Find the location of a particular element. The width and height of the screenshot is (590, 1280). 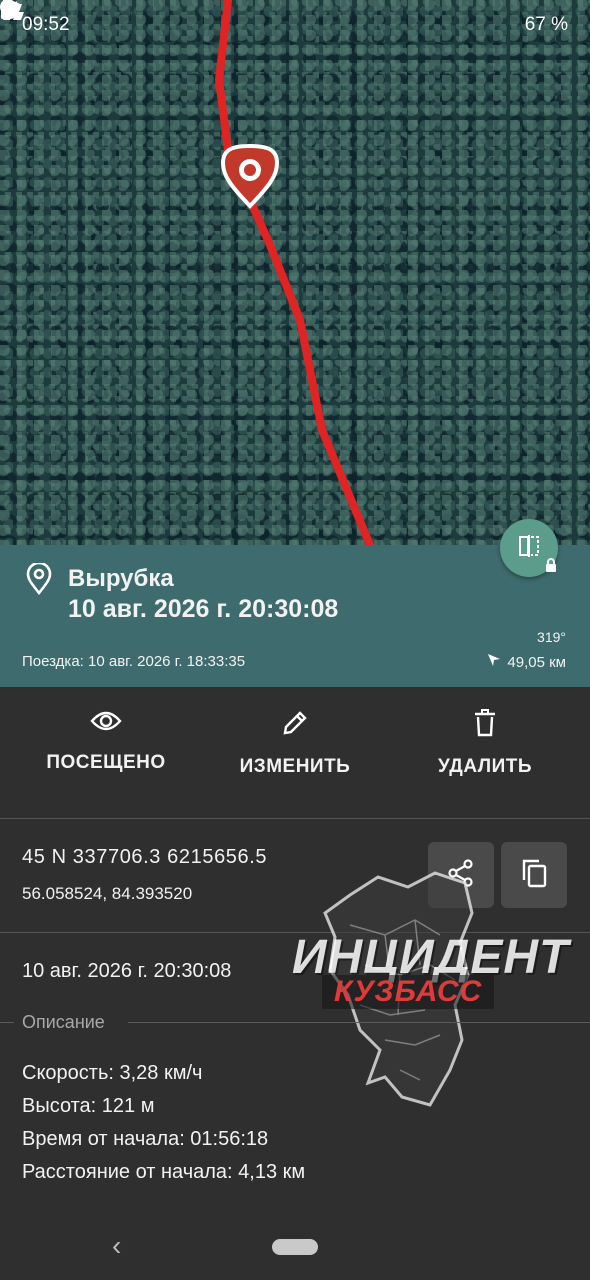

latlon-coordinates: 56.058524, 84.393520 is located at coordinates (107, 893).